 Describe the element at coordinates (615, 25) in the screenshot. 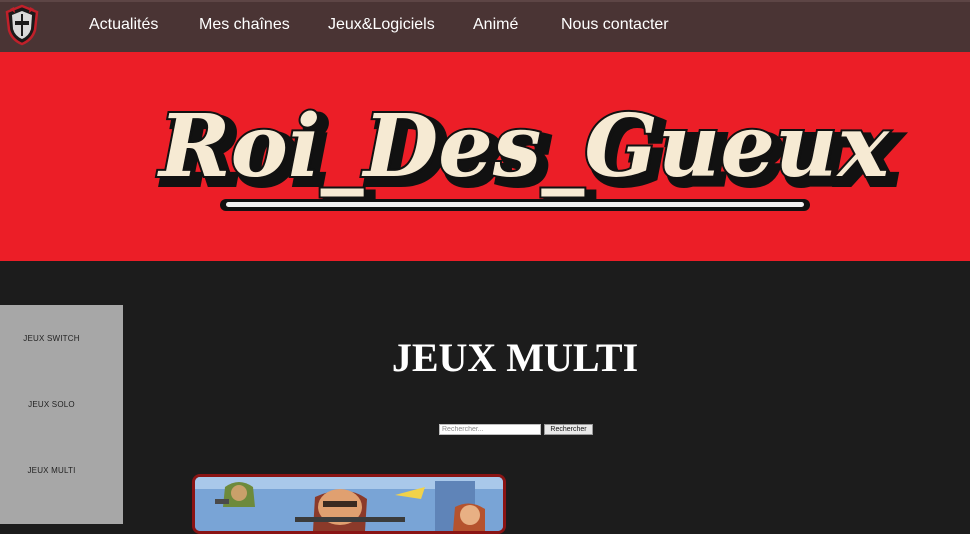

I see `nav-link-nous-contacter: Nous contacter` at that location.